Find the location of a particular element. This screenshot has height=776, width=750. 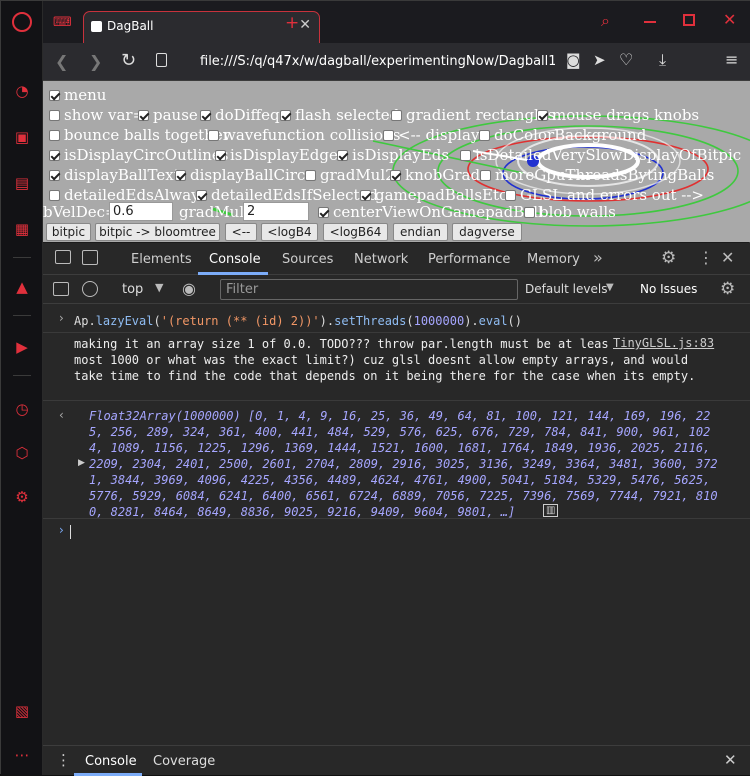

maximize-icon is located at coordinates (689, 20).